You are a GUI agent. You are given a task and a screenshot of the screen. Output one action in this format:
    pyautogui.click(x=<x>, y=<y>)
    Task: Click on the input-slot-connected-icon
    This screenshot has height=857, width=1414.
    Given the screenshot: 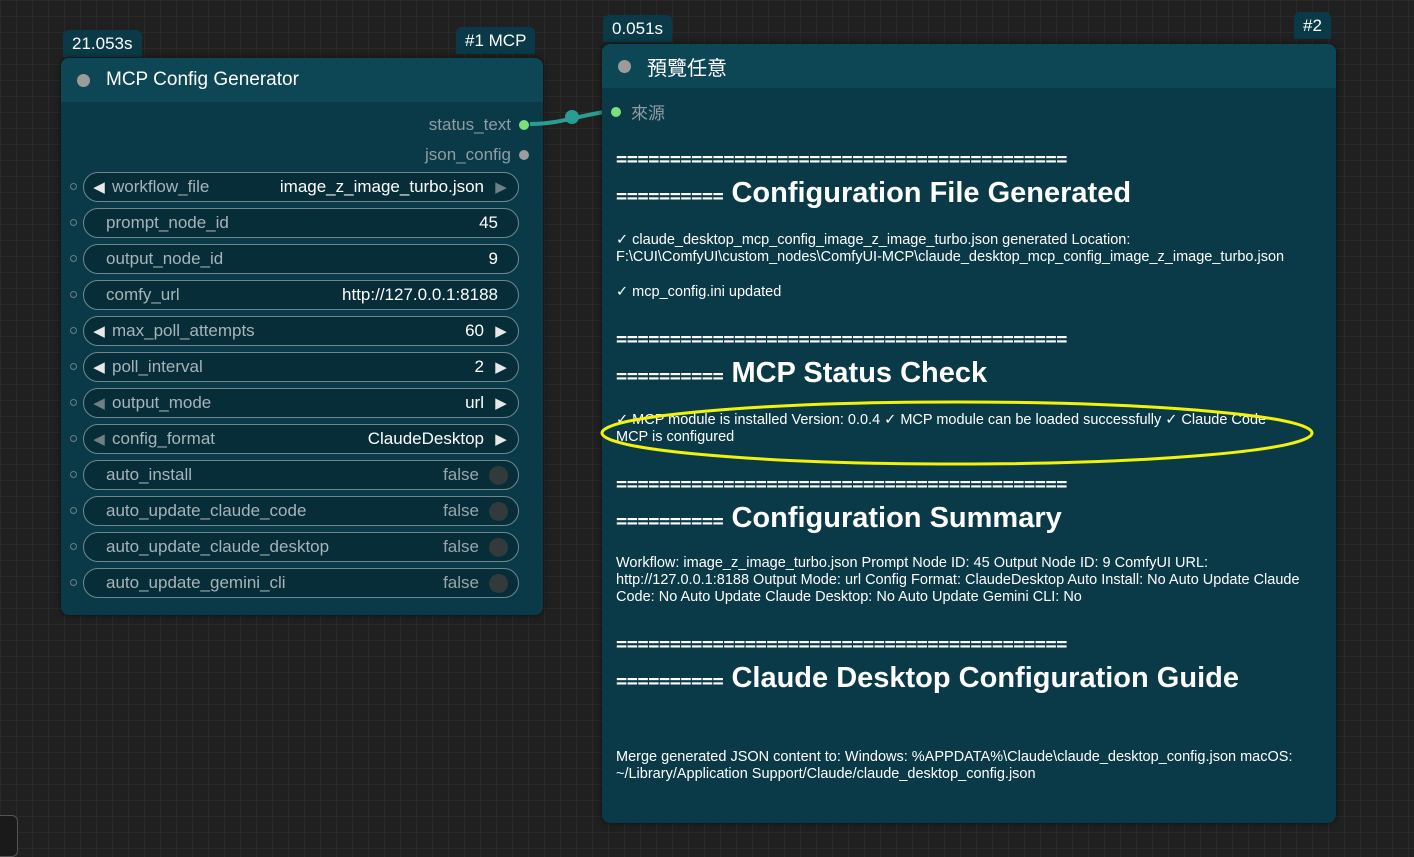 What is the action you would take?
    pyautogui.click(x=616, y=111)
    